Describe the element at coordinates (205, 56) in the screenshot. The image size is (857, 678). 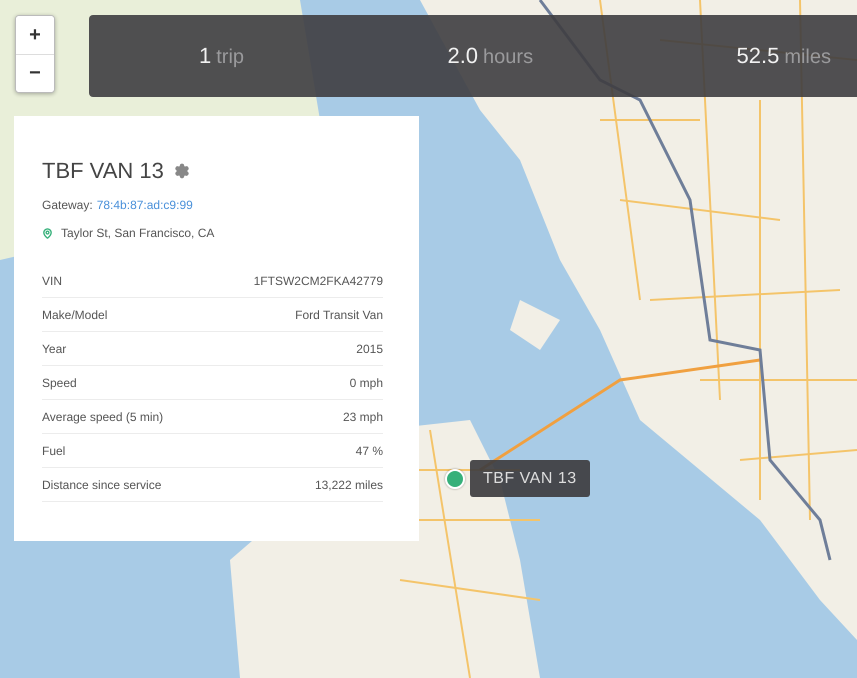
I see `summary-value: 1` at that location.